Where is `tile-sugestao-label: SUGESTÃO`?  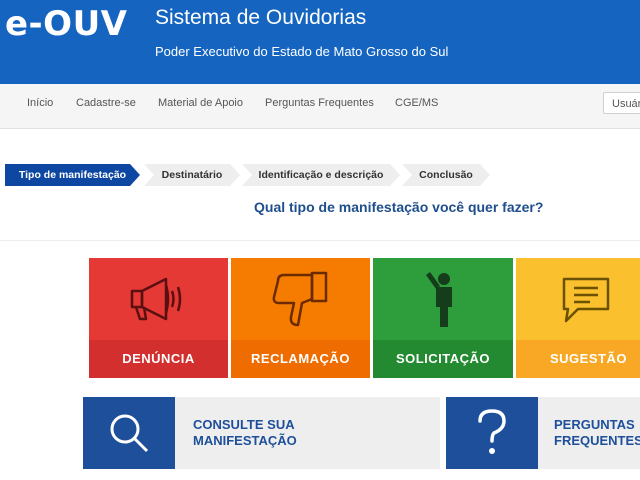
tile-sugestao-label: SUGESTÃO is located at coordinates (578, 359).